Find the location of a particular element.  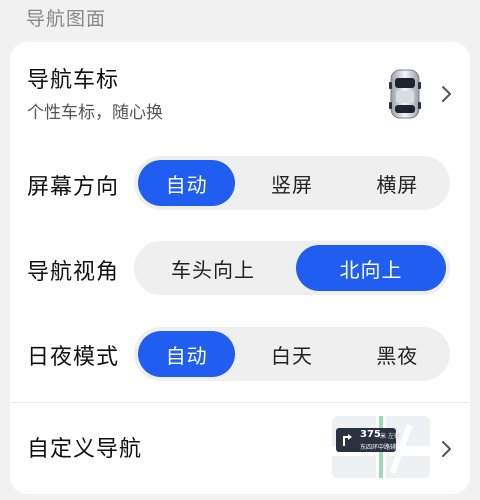

day-night-option-day: 白天 is located at coordinates (291, 354).